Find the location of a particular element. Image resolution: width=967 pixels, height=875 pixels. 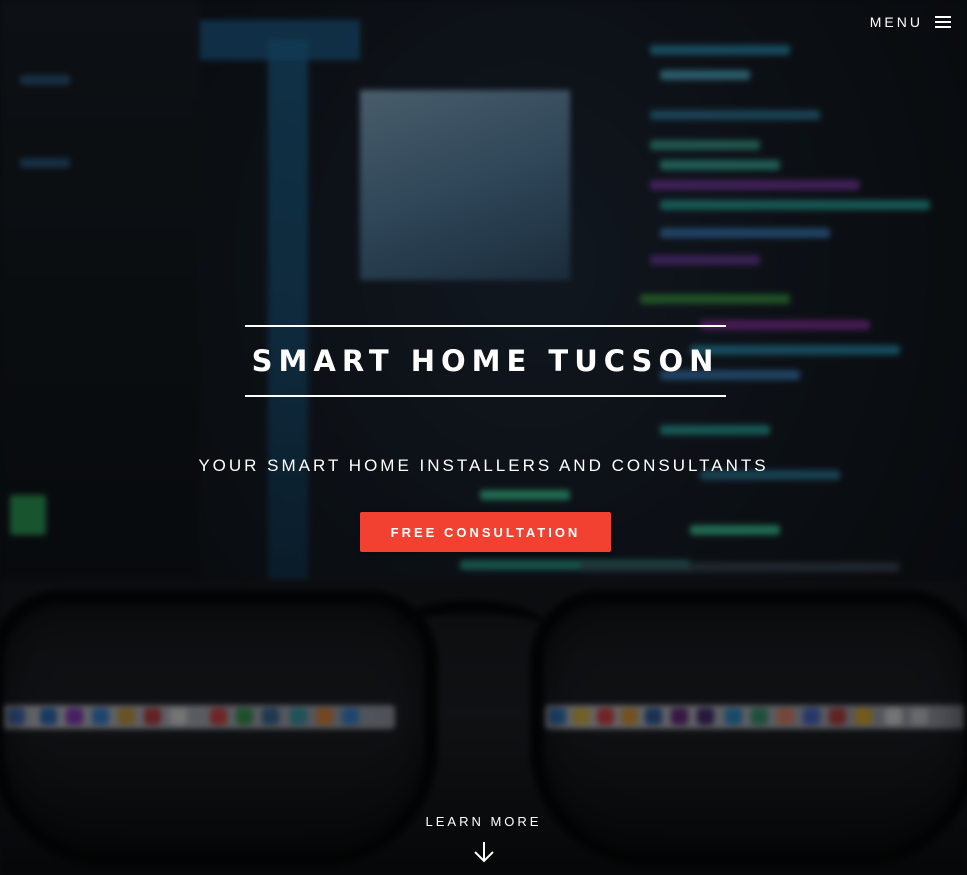

free-consultation-button: FREE CONSULTATION is located at coordinates (485, 532).